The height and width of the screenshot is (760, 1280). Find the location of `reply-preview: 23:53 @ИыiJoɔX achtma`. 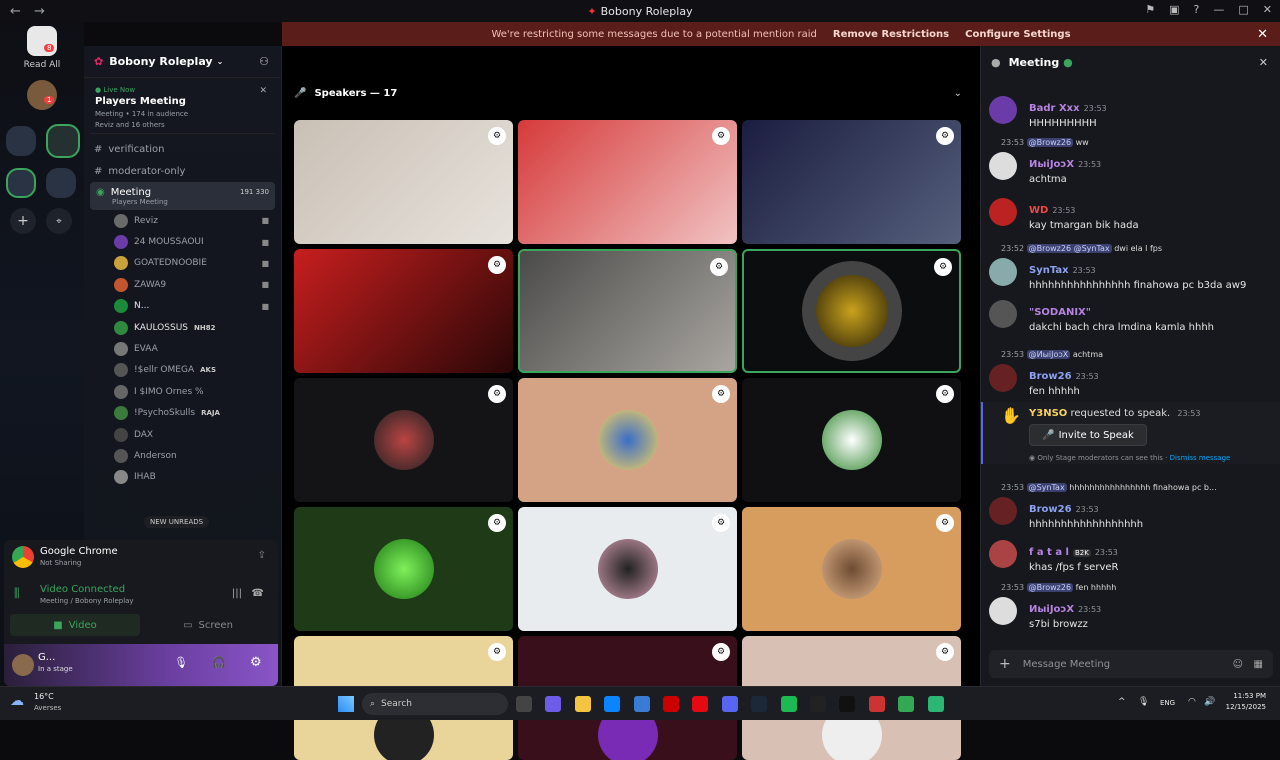

reply-preview: 23:53 @ИыiJoɔX achtma is located at coordinates (1132, 354).